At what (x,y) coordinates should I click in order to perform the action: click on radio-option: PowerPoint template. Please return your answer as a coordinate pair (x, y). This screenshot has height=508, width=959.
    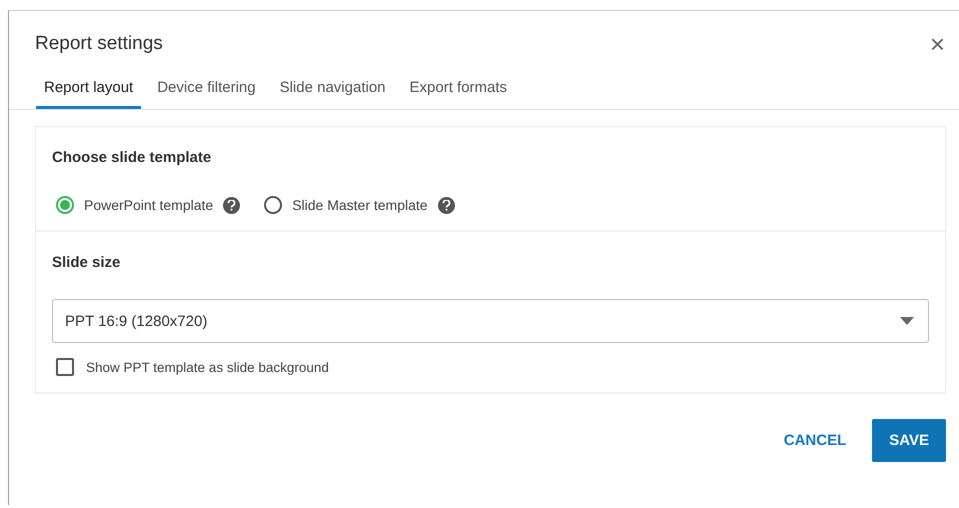
    Looking at the image, I should click on (146, 205).